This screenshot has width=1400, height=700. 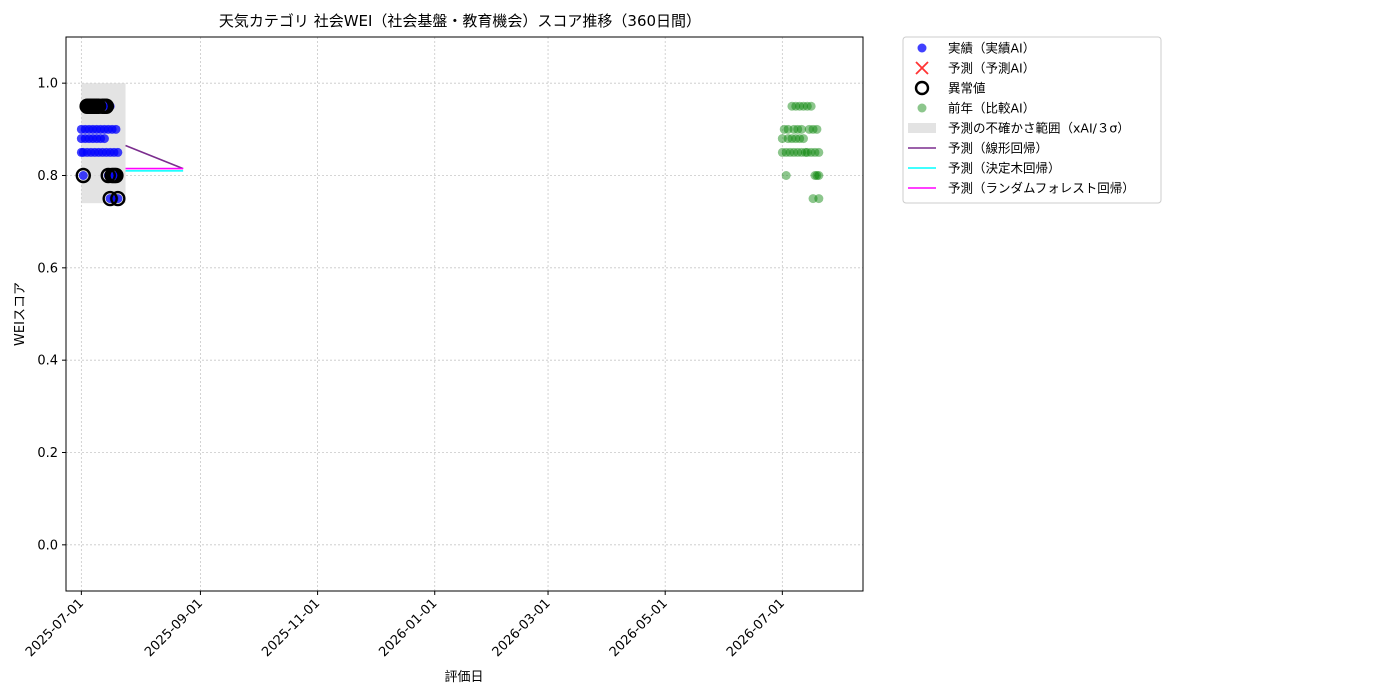 I want to click on x-tick-label: 2026-01-01, so click(x=408, y=628).